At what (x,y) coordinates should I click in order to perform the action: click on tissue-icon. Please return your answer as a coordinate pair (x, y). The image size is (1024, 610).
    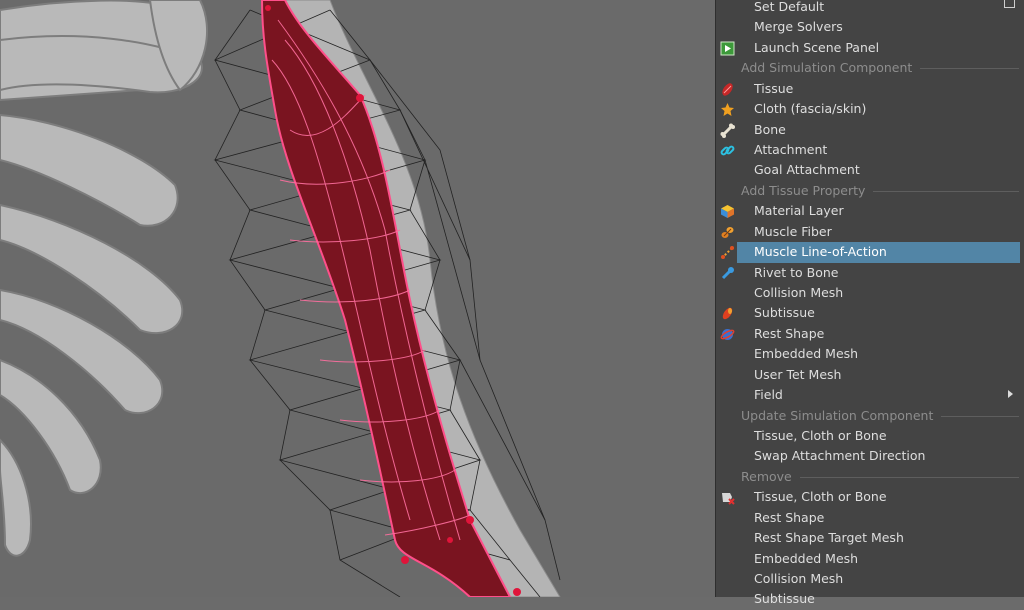
    Looking at the image, I should click on (727, 89).